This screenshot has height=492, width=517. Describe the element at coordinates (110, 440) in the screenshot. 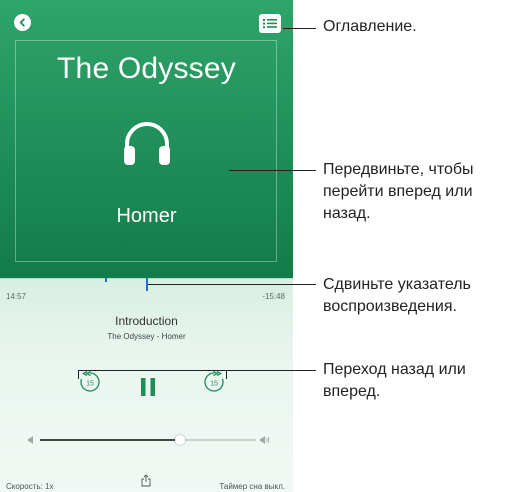

I see `volume-fill` at that location.